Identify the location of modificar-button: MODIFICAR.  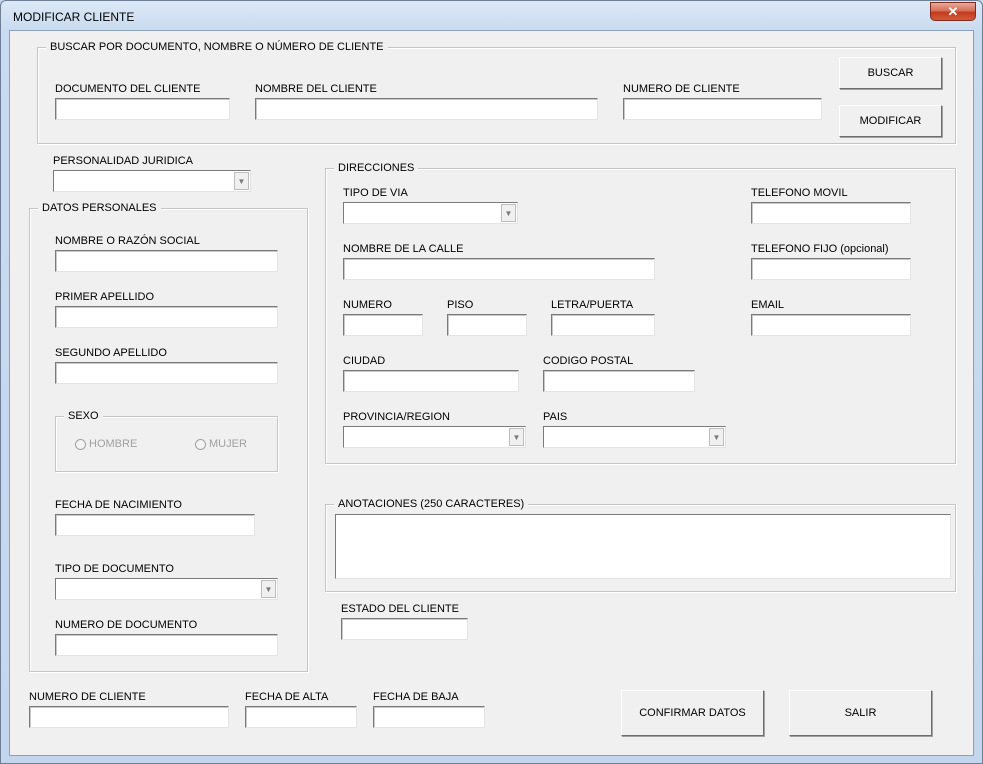
(890, 121).